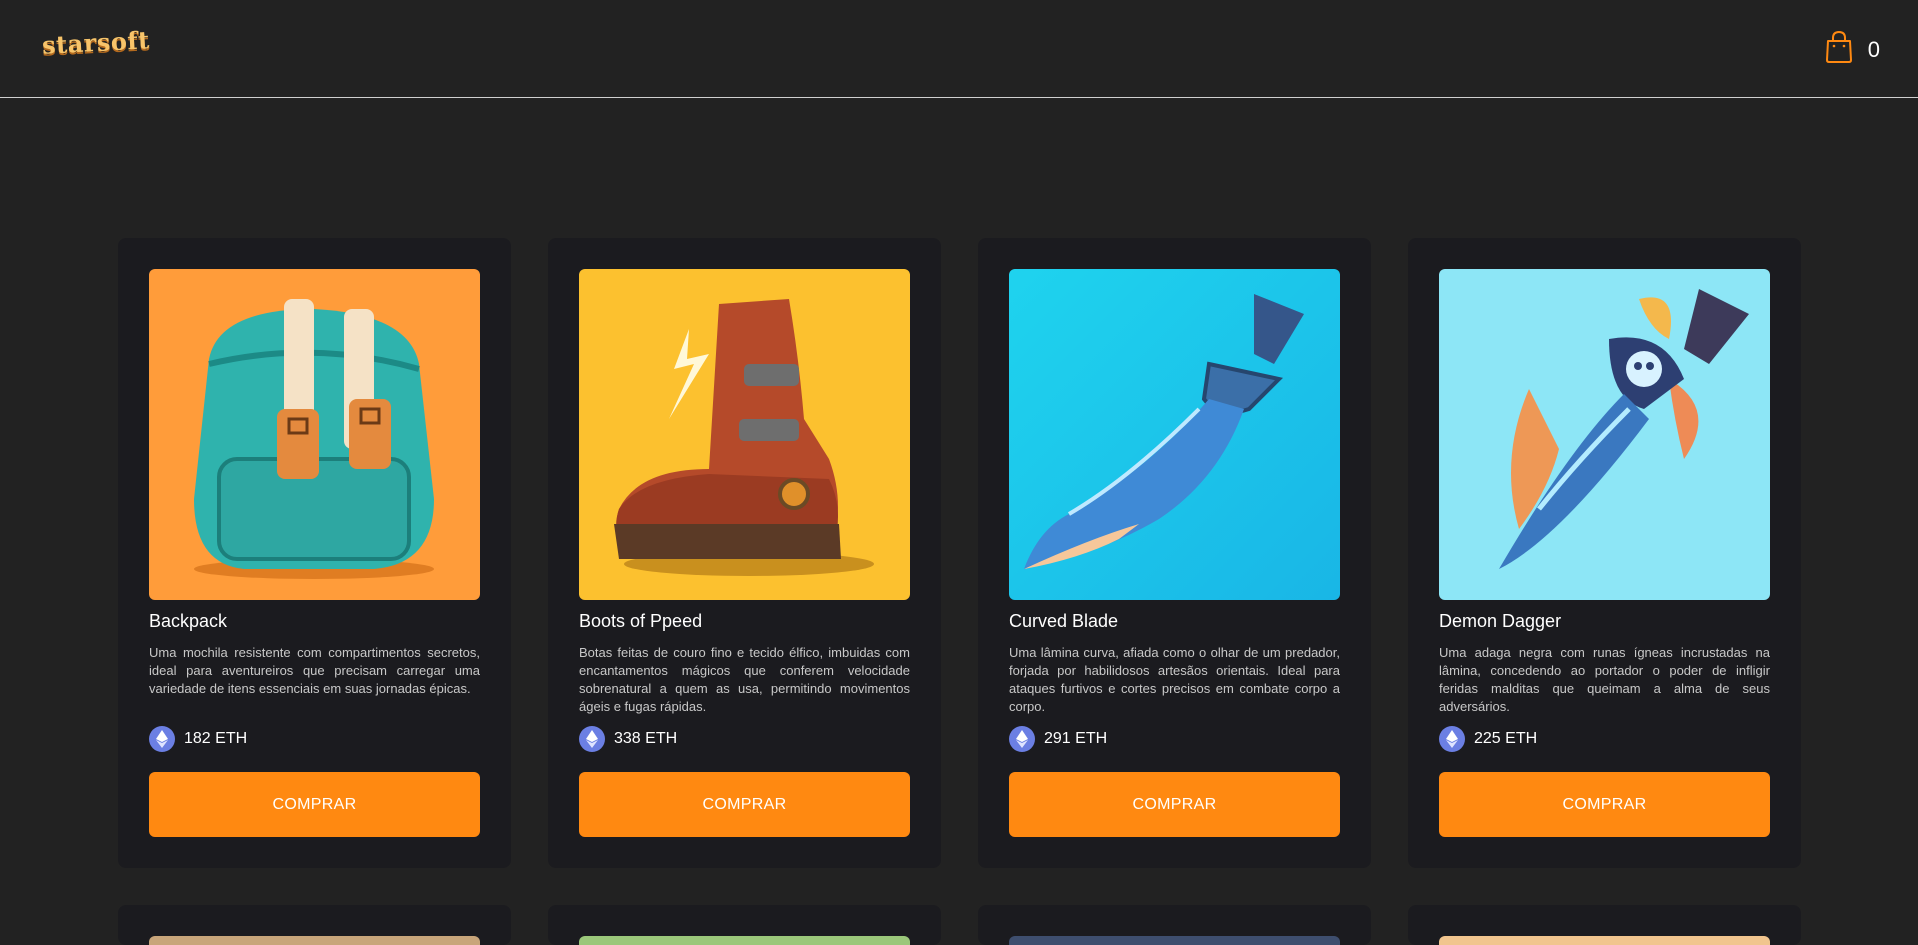 The width and height of the screenshot is (1918, 945). I want to click on product-price: 338 ETH, so click(628, 739).